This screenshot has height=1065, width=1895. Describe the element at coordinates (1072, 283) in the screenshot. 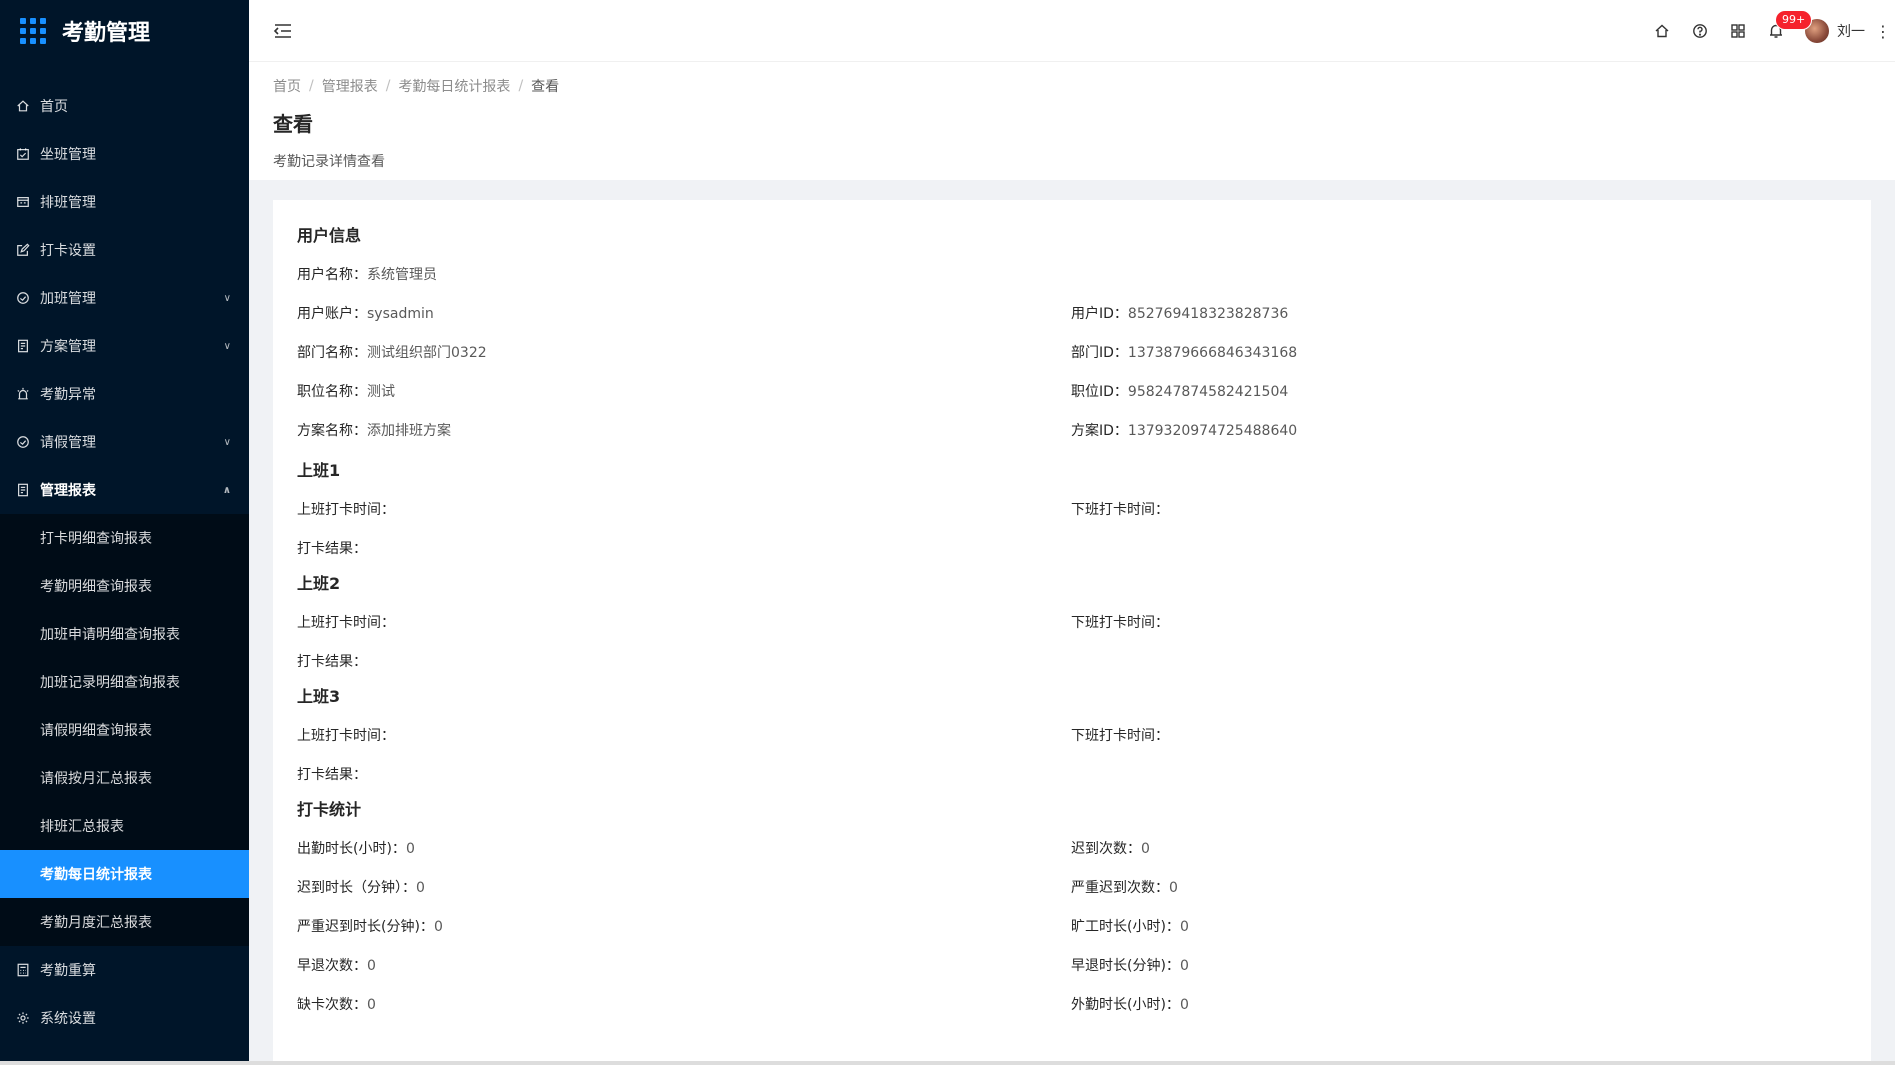

I see `detail-row: 用户名称：系统管理员` at that location.